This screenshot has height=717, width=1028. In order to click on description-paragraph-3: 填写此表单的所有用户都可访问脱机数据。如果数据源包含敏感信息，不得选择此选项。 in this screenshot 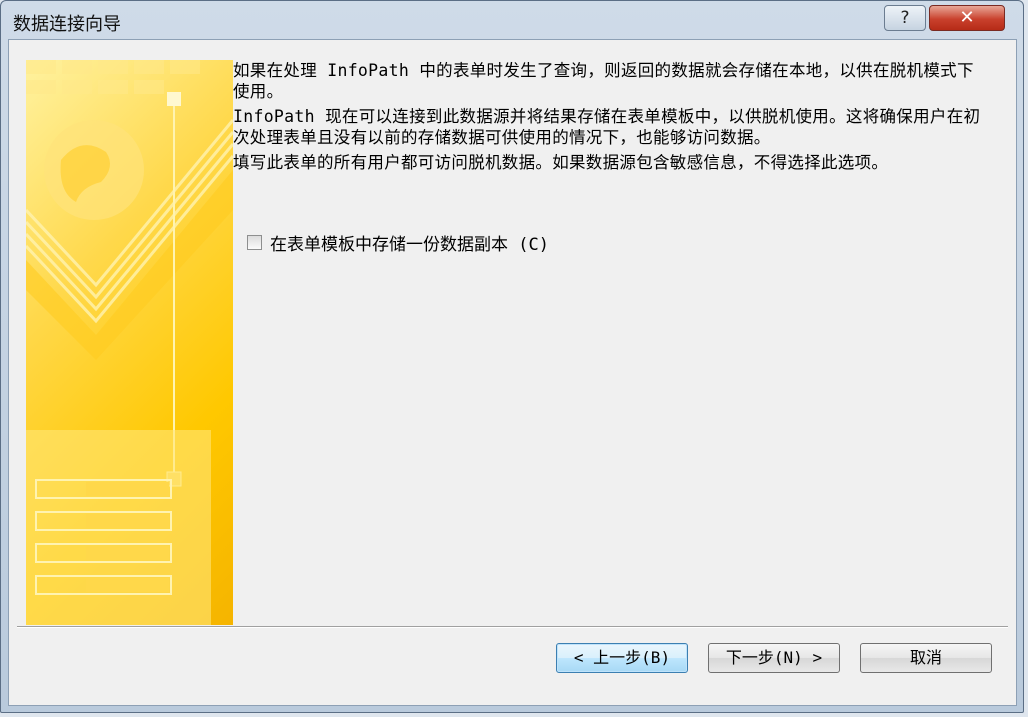, I will do `click(561, 162)`.